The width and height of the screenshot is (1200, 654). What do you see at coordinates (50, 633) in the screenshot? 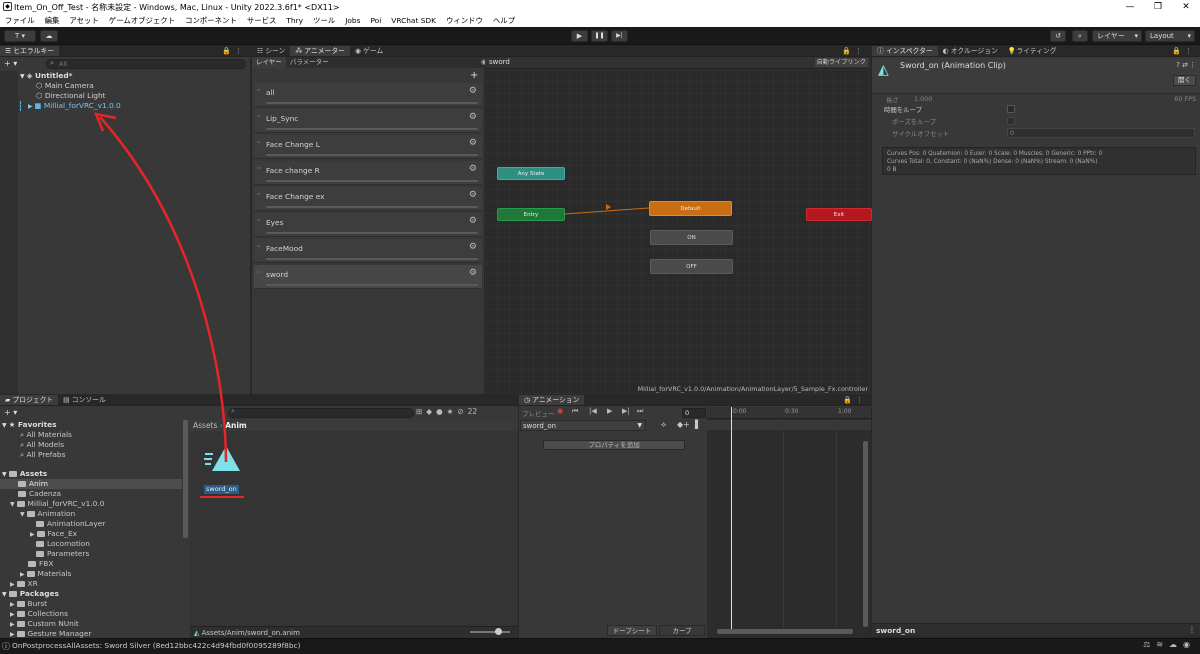
I see `tree-gesture-manager: ▶ Gesture Manager` at bounding box center [50, 633].